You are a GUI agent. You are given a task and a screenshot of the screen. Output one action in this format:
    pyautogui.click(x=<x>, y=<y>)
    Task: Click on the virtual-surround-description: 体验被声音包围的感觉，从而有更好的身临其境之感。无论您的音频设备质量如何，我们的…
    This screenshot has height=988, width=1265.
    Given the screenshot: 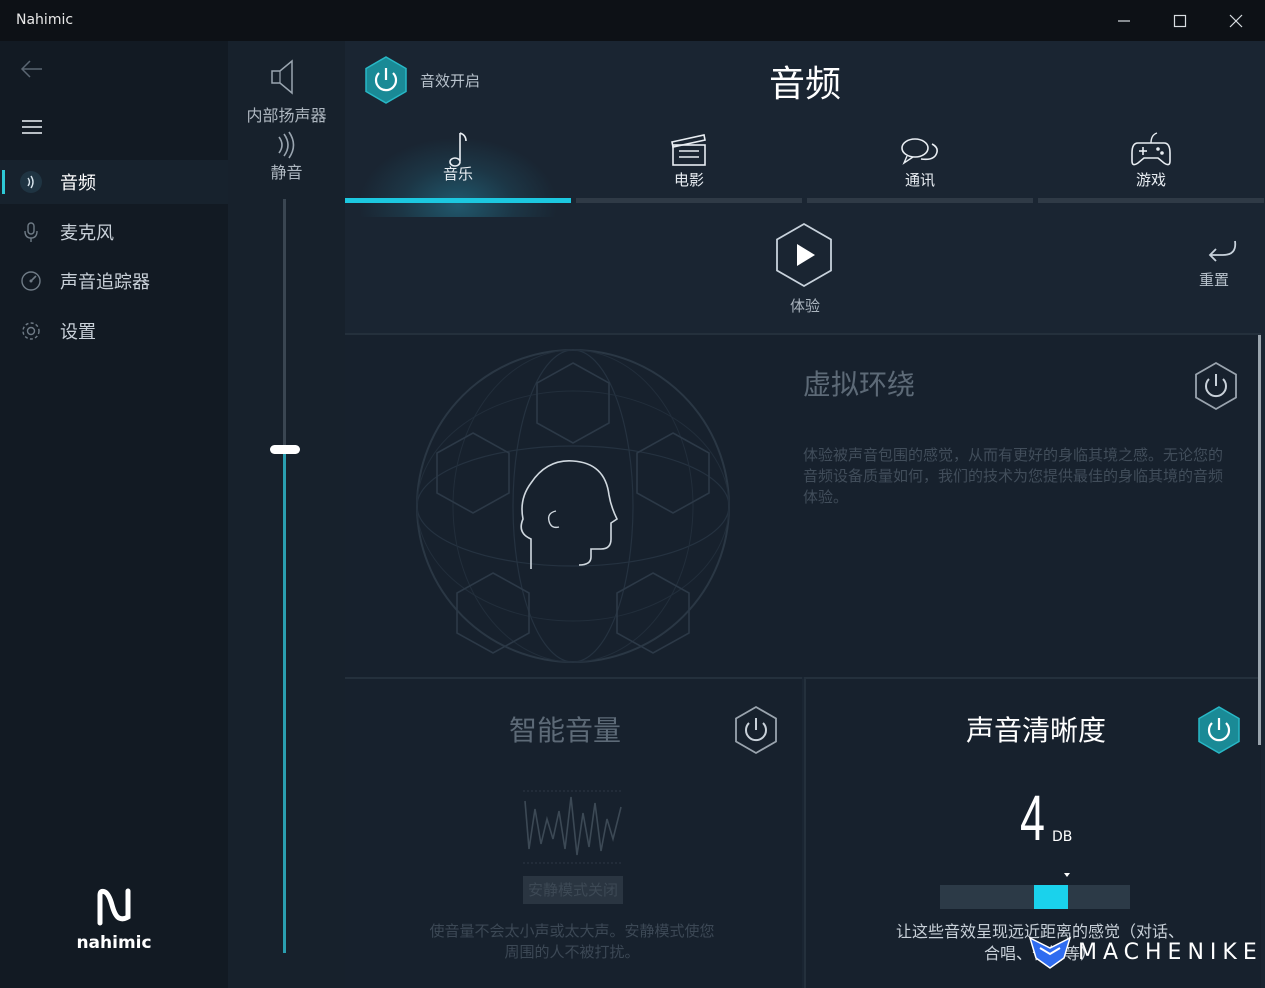 What is the action you would take?
    pyautogui.click(x=1013, y=476)
    